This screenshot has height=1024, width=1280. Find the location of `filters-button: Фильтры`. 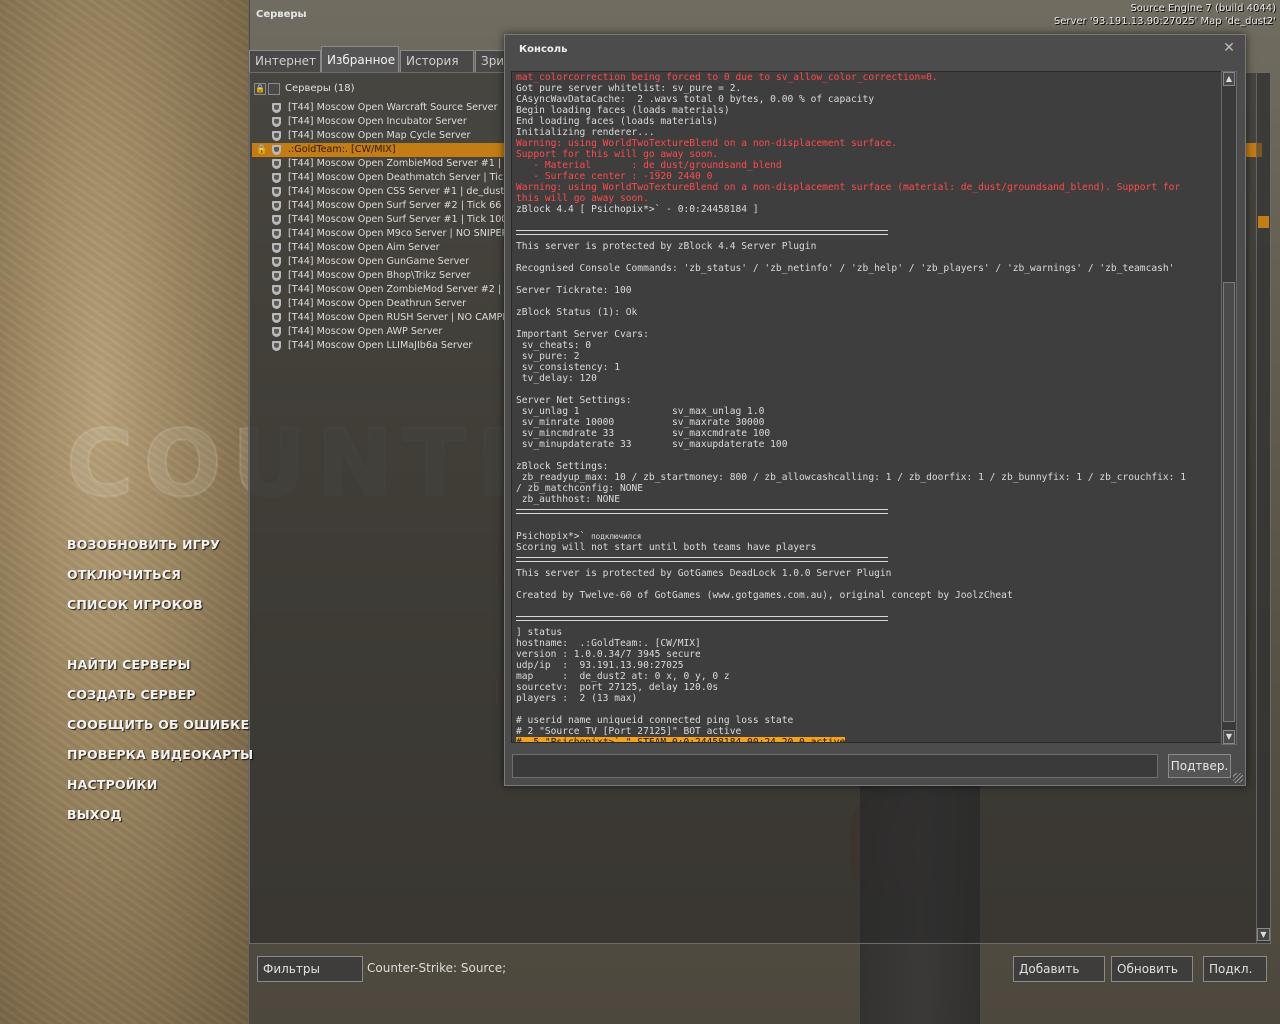

filters-button: Фильтры is located at coordinates (310, 969).